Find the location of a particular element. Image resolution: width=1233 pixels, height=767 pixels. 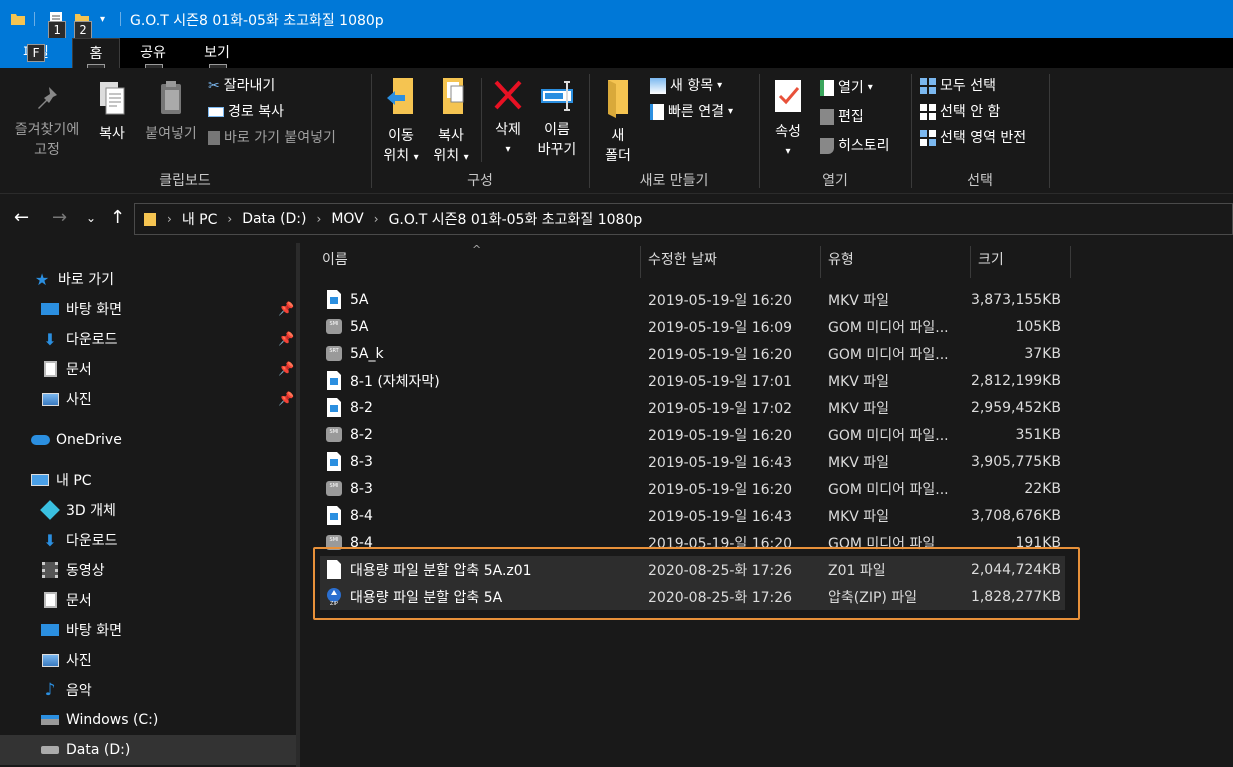

sidebar-item-pc-desktop: 바탕 화면 is located at coordinates (148, 630).